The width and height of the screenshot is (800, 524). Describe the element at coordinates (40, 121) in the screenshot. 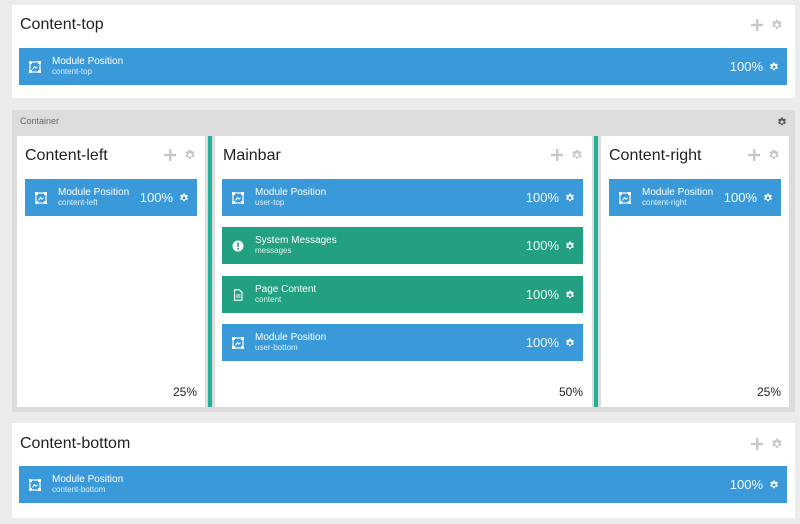

I see `container-label: Container` at that location.